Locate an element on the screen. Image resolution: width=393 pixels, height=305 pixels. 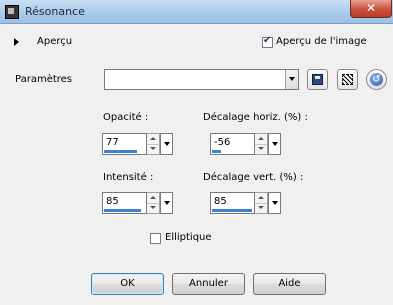
h-offset-stepper is located at coordinates (261, 144).